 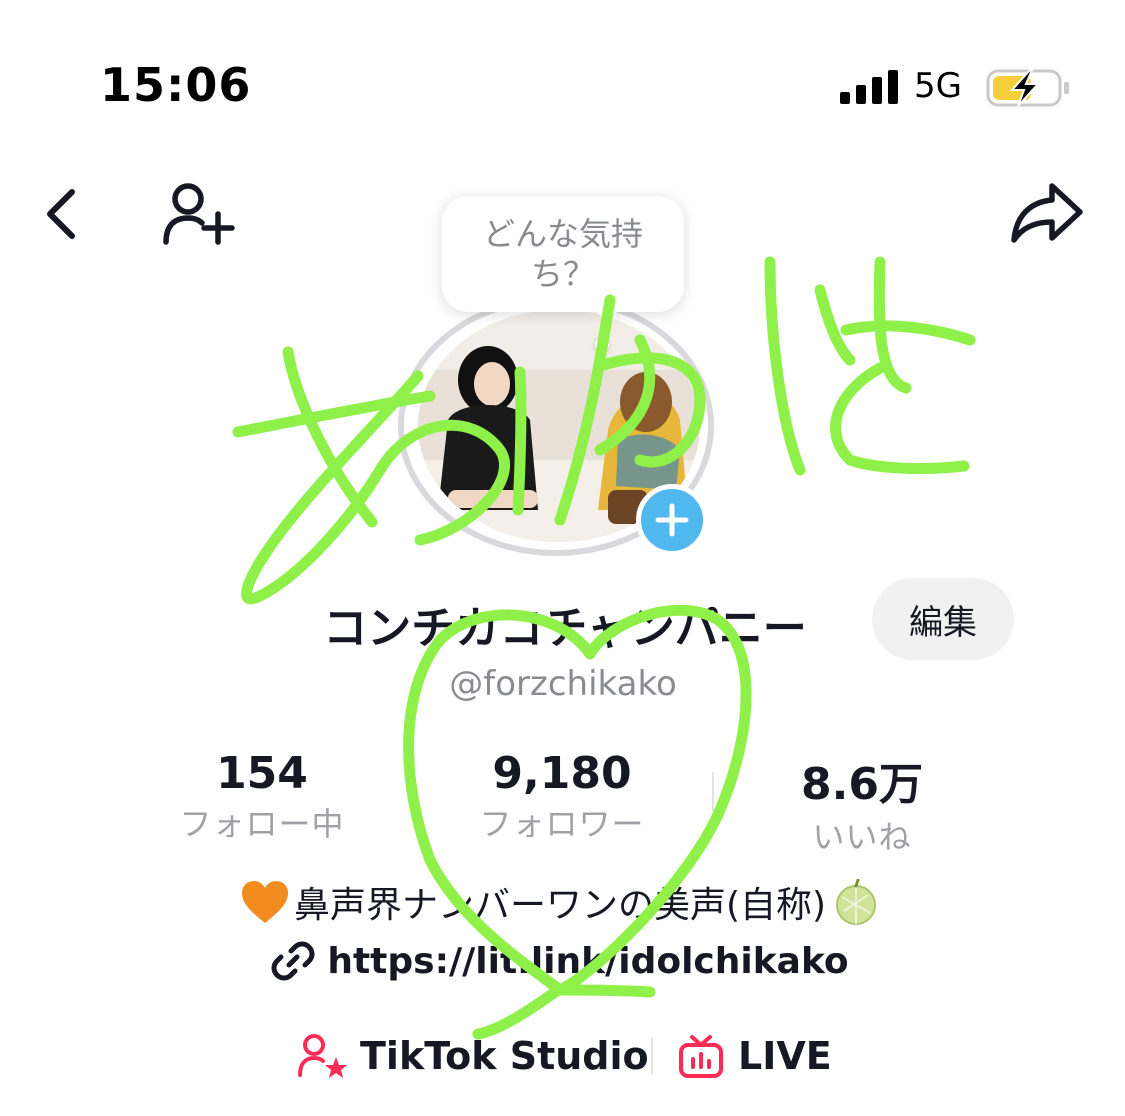 I want to click on profile-tools-row: TikTok Studio LIVE, so click(x=562, y=1056).